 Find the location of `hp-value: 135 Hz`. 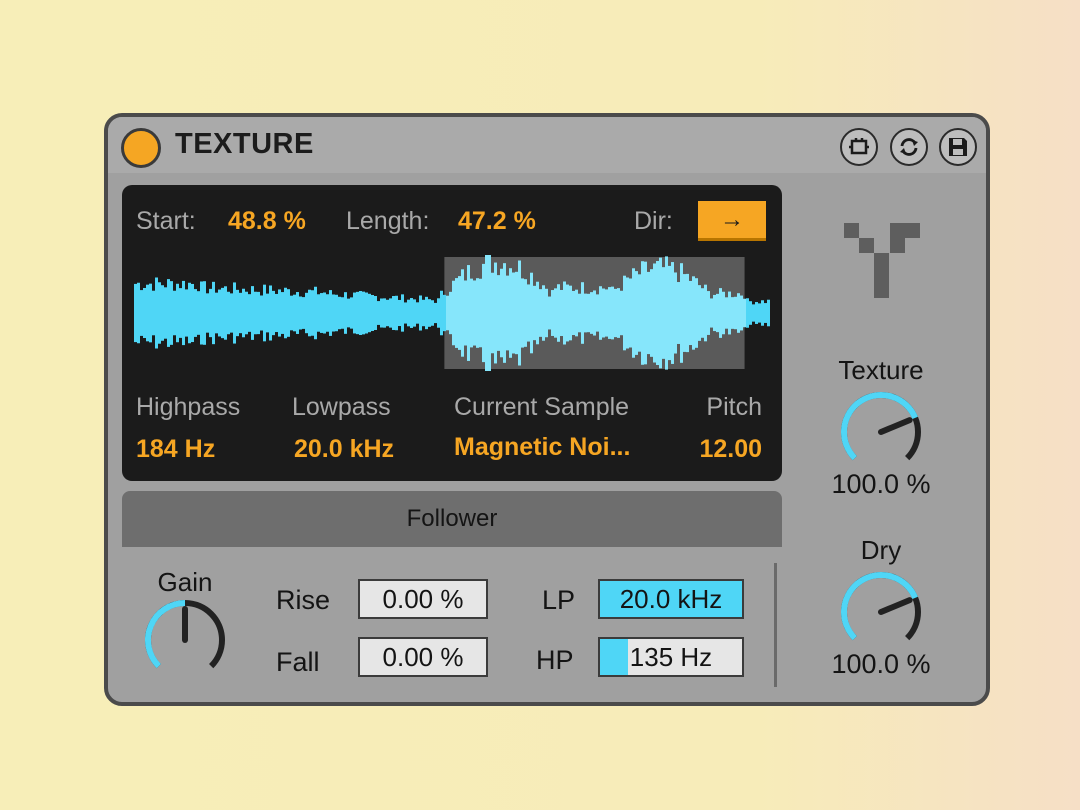

hp-value: 135 Hz is located at coordinates (671, 656).